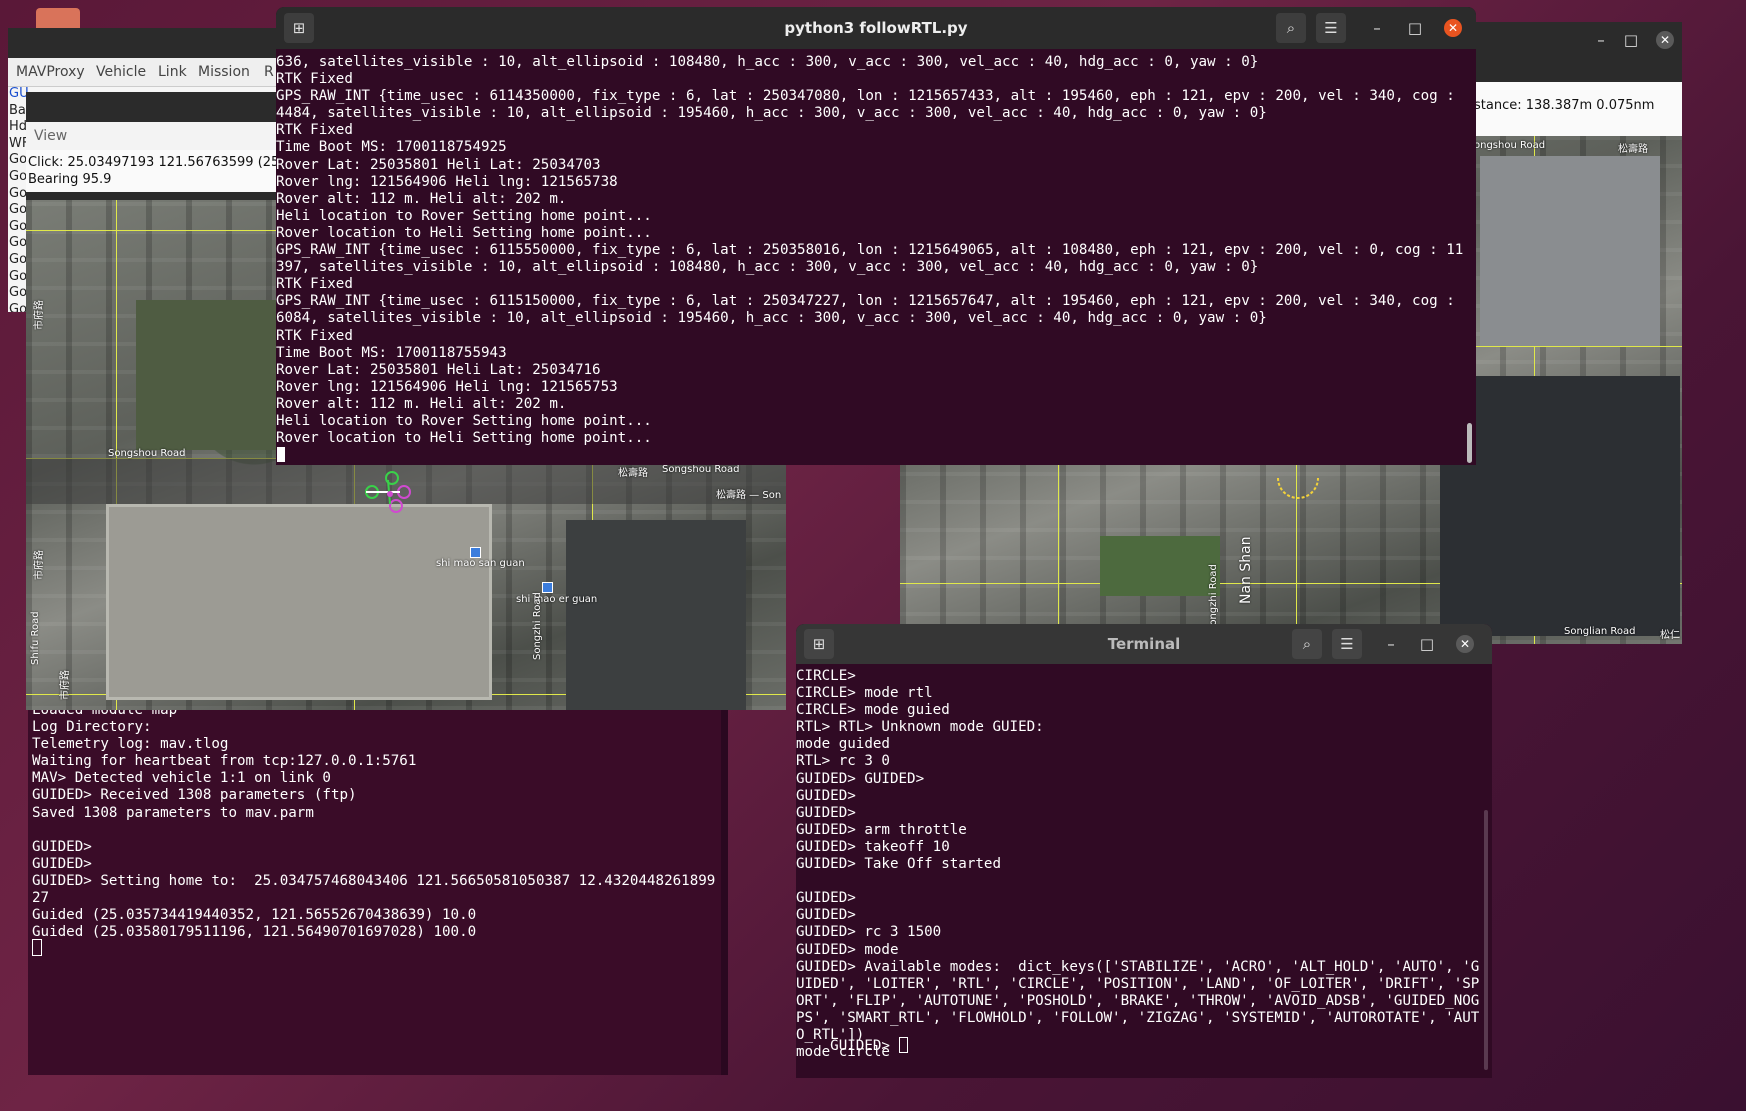  Describe the element at coordinates (749, 495) in the screenshot. I see `map-label-road: 松壽路 — Son` at that location.